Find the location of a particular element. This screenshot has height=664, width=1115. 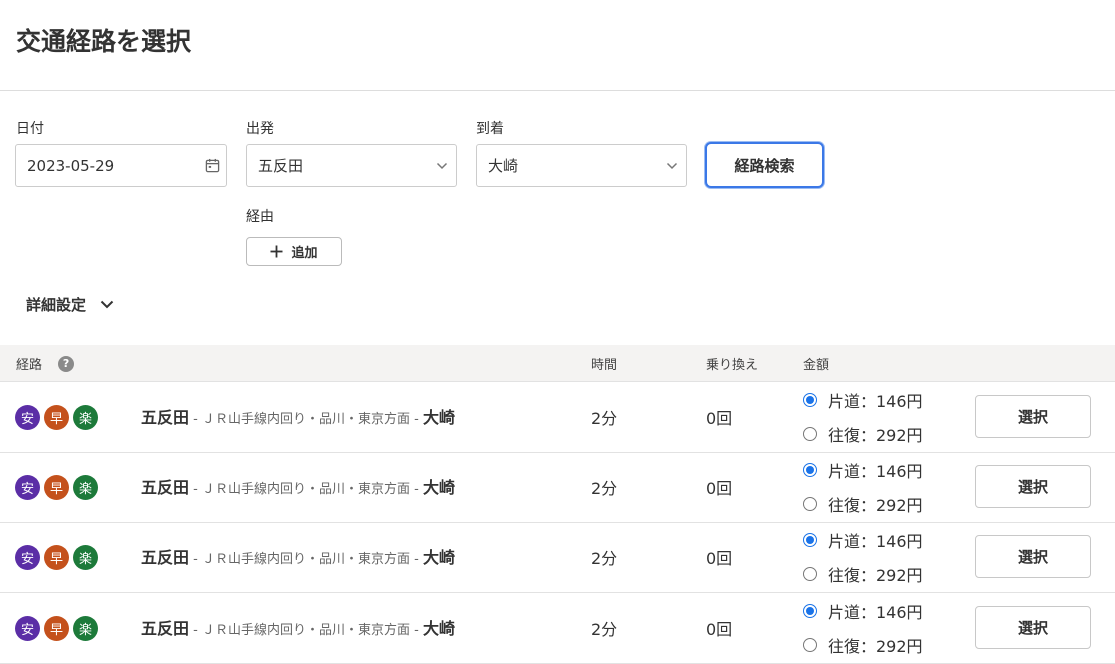

details-label: 詳細設定 is located at coordinates (56, 304).